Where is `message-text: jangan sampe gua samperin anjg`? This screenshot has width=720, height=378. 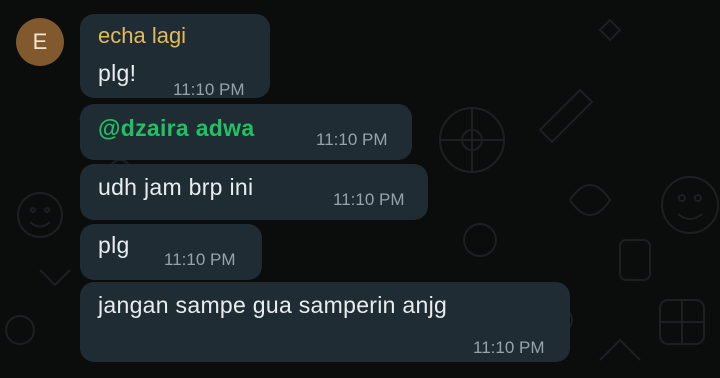 message-text: jangan sampe gua samperin anjg is located at coordinates (273, 305).